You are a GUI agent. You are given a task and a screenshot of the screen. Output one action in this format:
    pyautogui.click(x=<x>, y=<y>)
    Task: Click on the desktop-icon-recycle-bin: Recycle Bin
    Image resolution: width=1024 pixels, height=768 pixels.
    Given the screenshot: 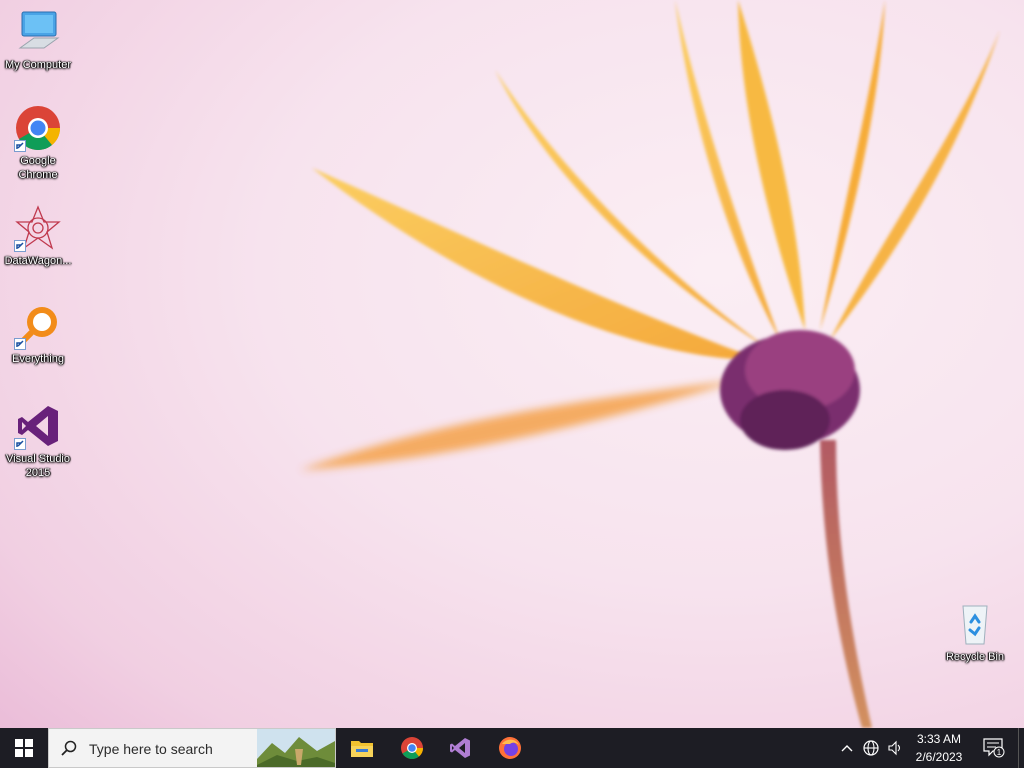 What is the action you would take?
    pyautogui.click(x=975, y=632)
    